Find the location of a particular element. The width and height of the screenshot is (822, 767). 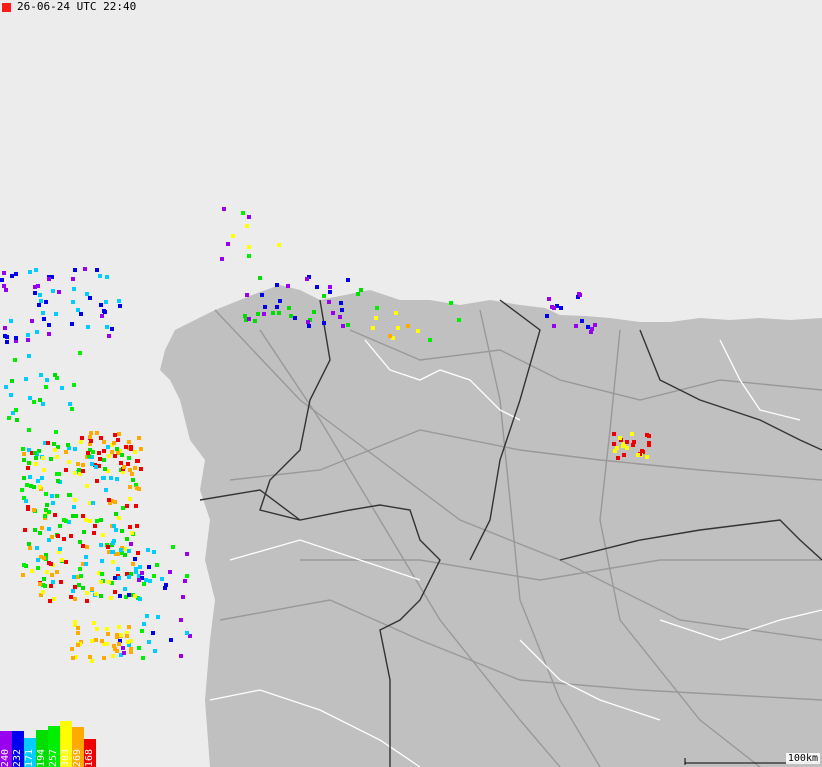

legend-bar: 269 is located at coordinates (78, 747).